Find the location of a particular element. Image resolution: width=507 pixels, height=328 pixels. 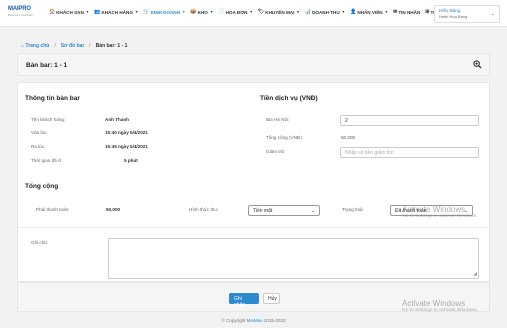

nav-item-label: KHO is located at coordinates (202, 12).